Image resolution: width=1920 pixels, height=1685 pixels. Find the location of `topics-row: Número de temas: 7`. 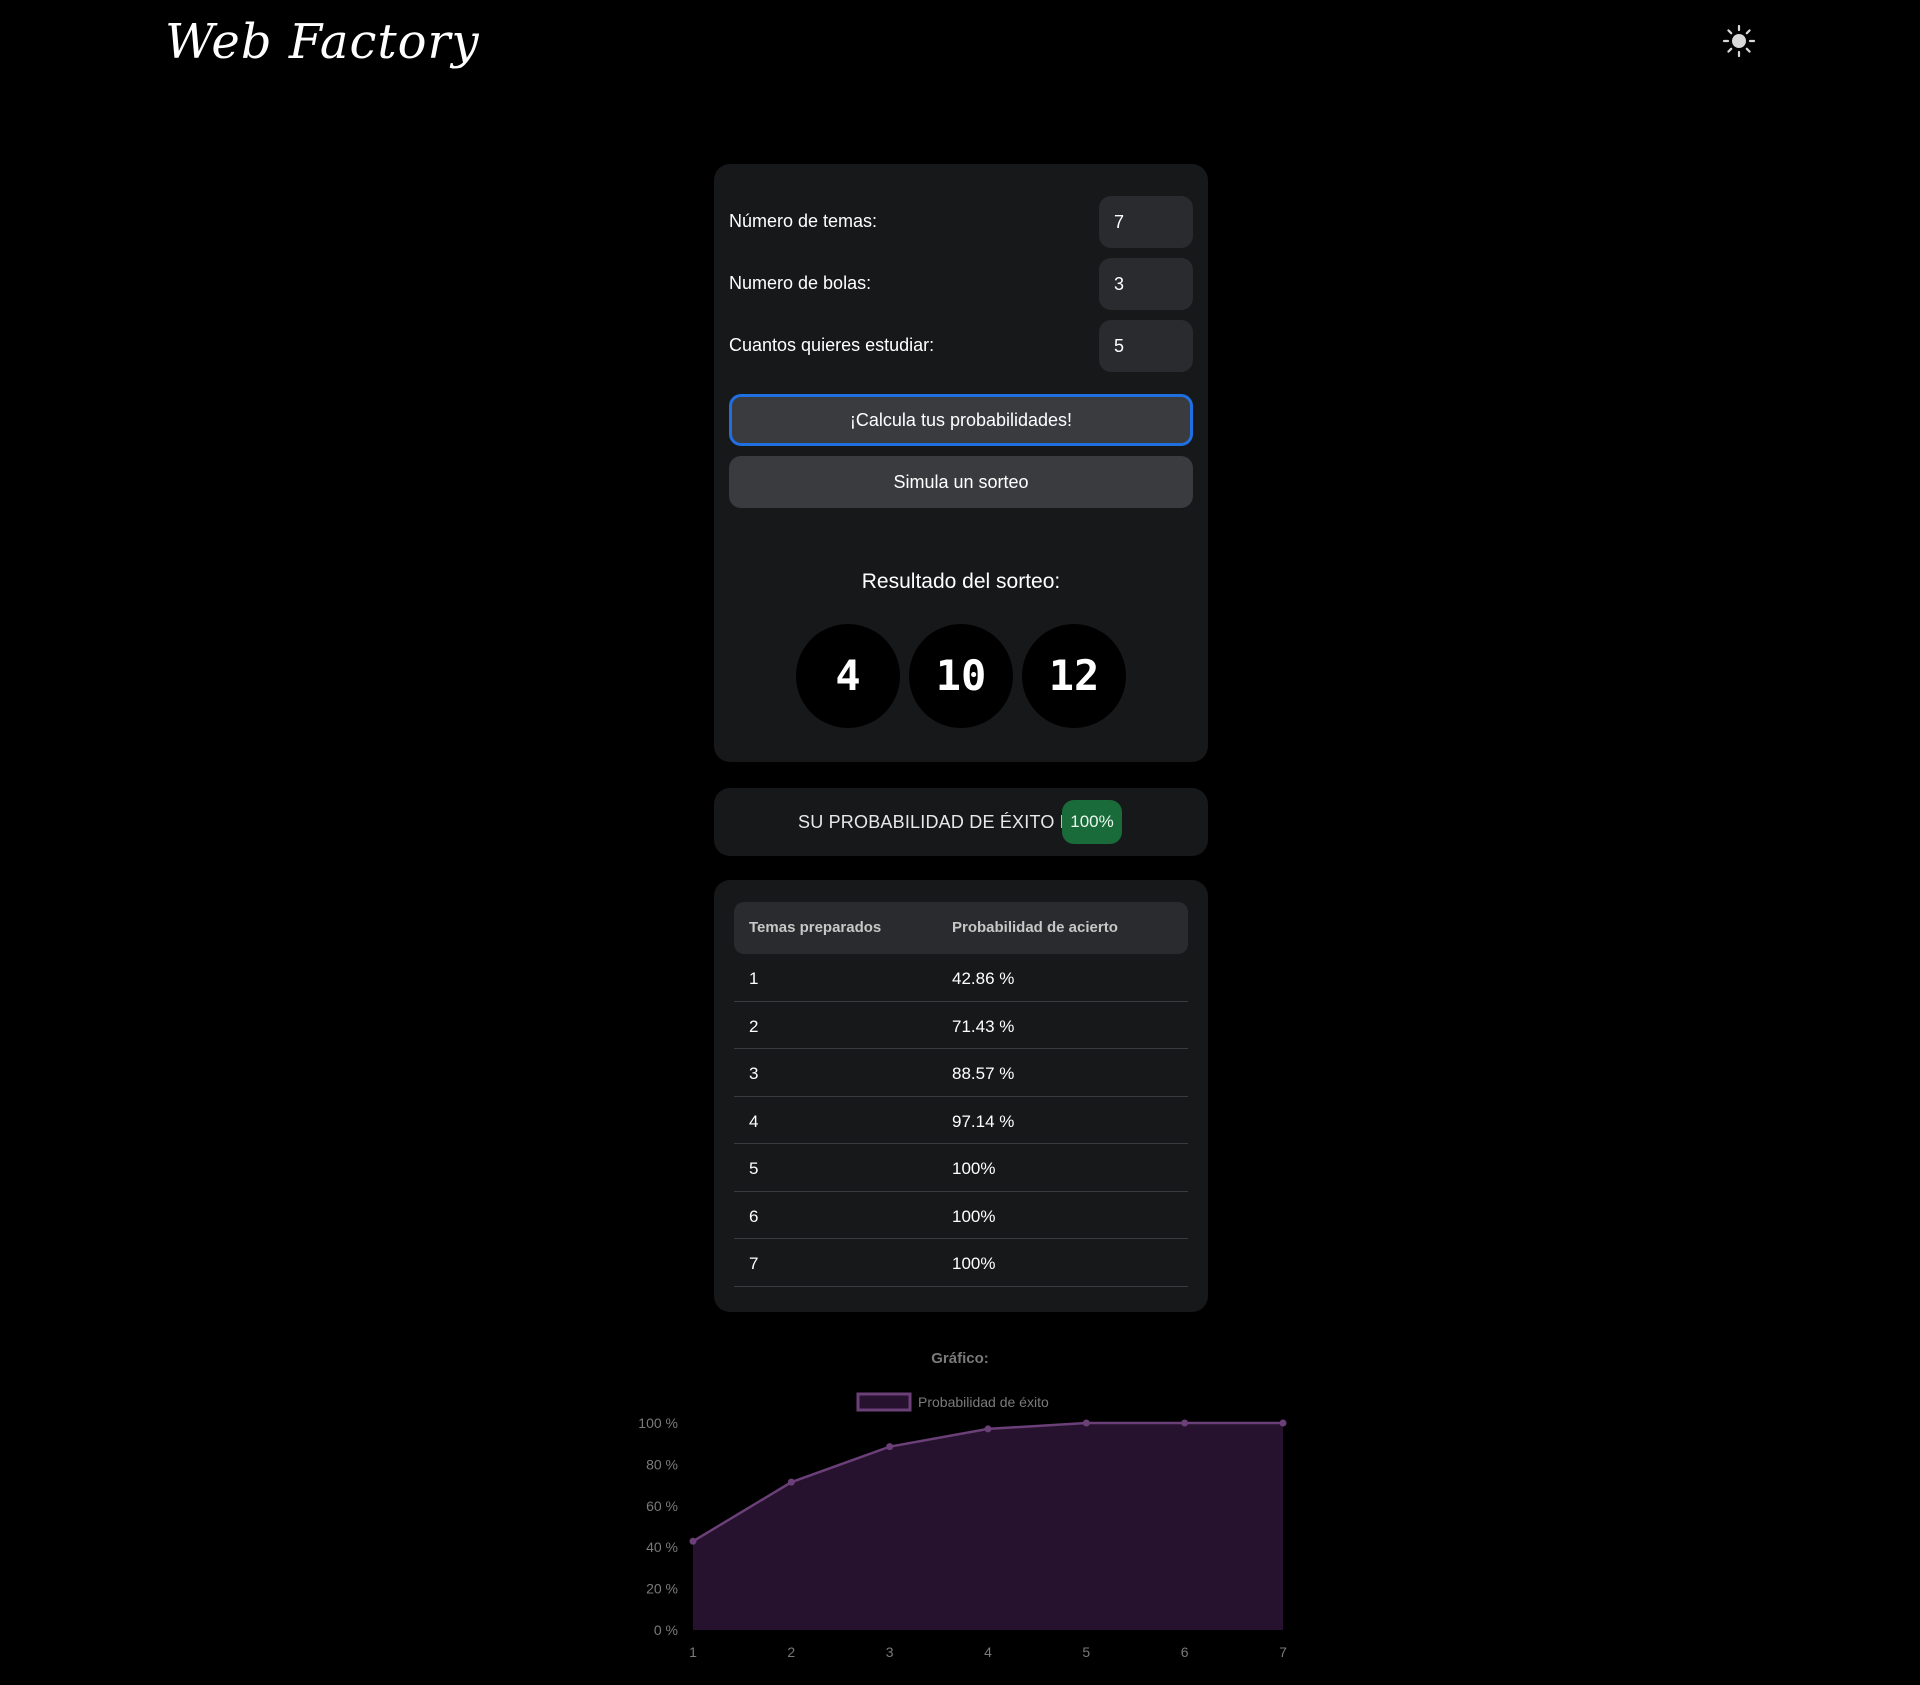

topics-row: Número de temas: 7 is located at coordinates (961, 222).